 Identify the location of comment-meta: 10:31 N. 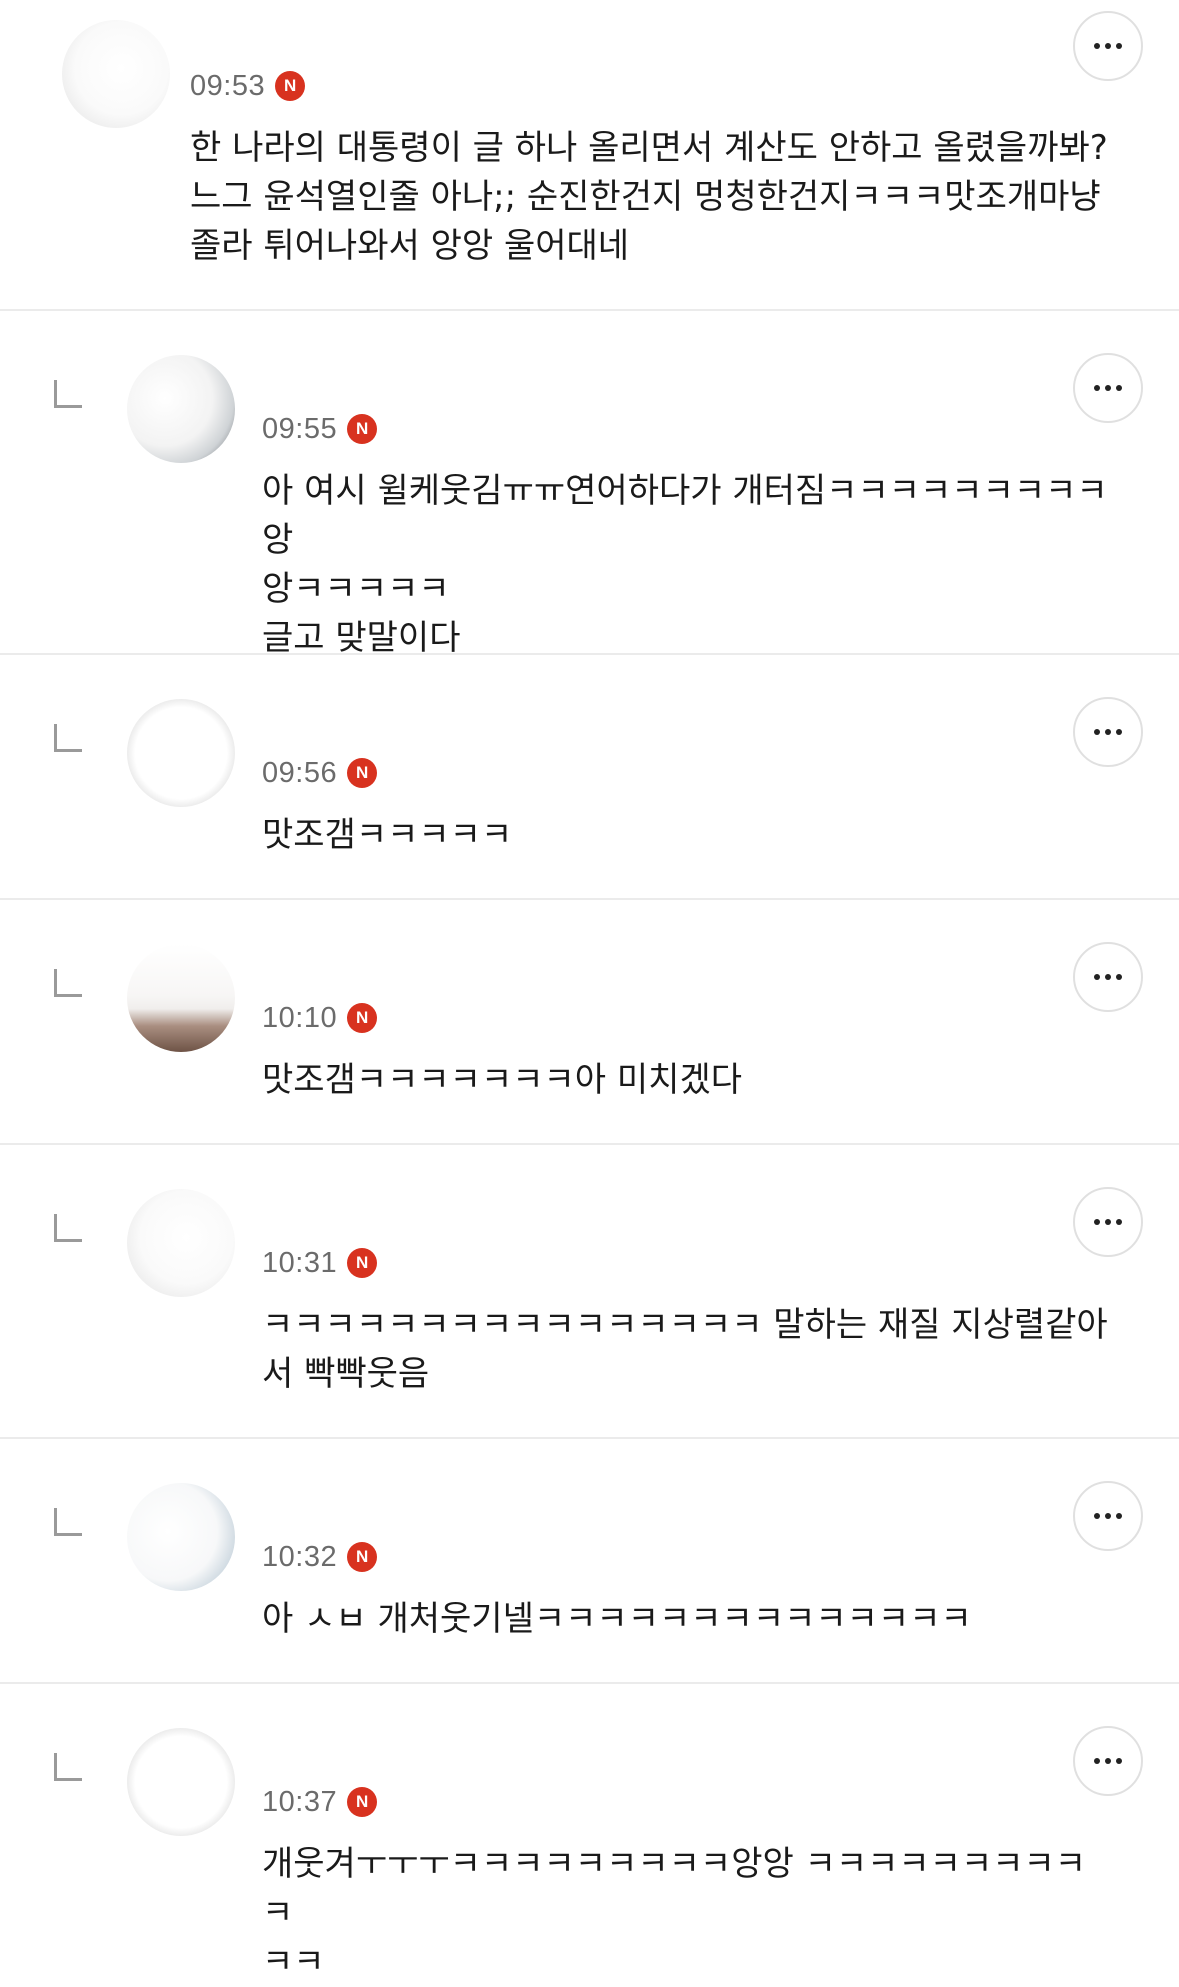
(320, 1263).